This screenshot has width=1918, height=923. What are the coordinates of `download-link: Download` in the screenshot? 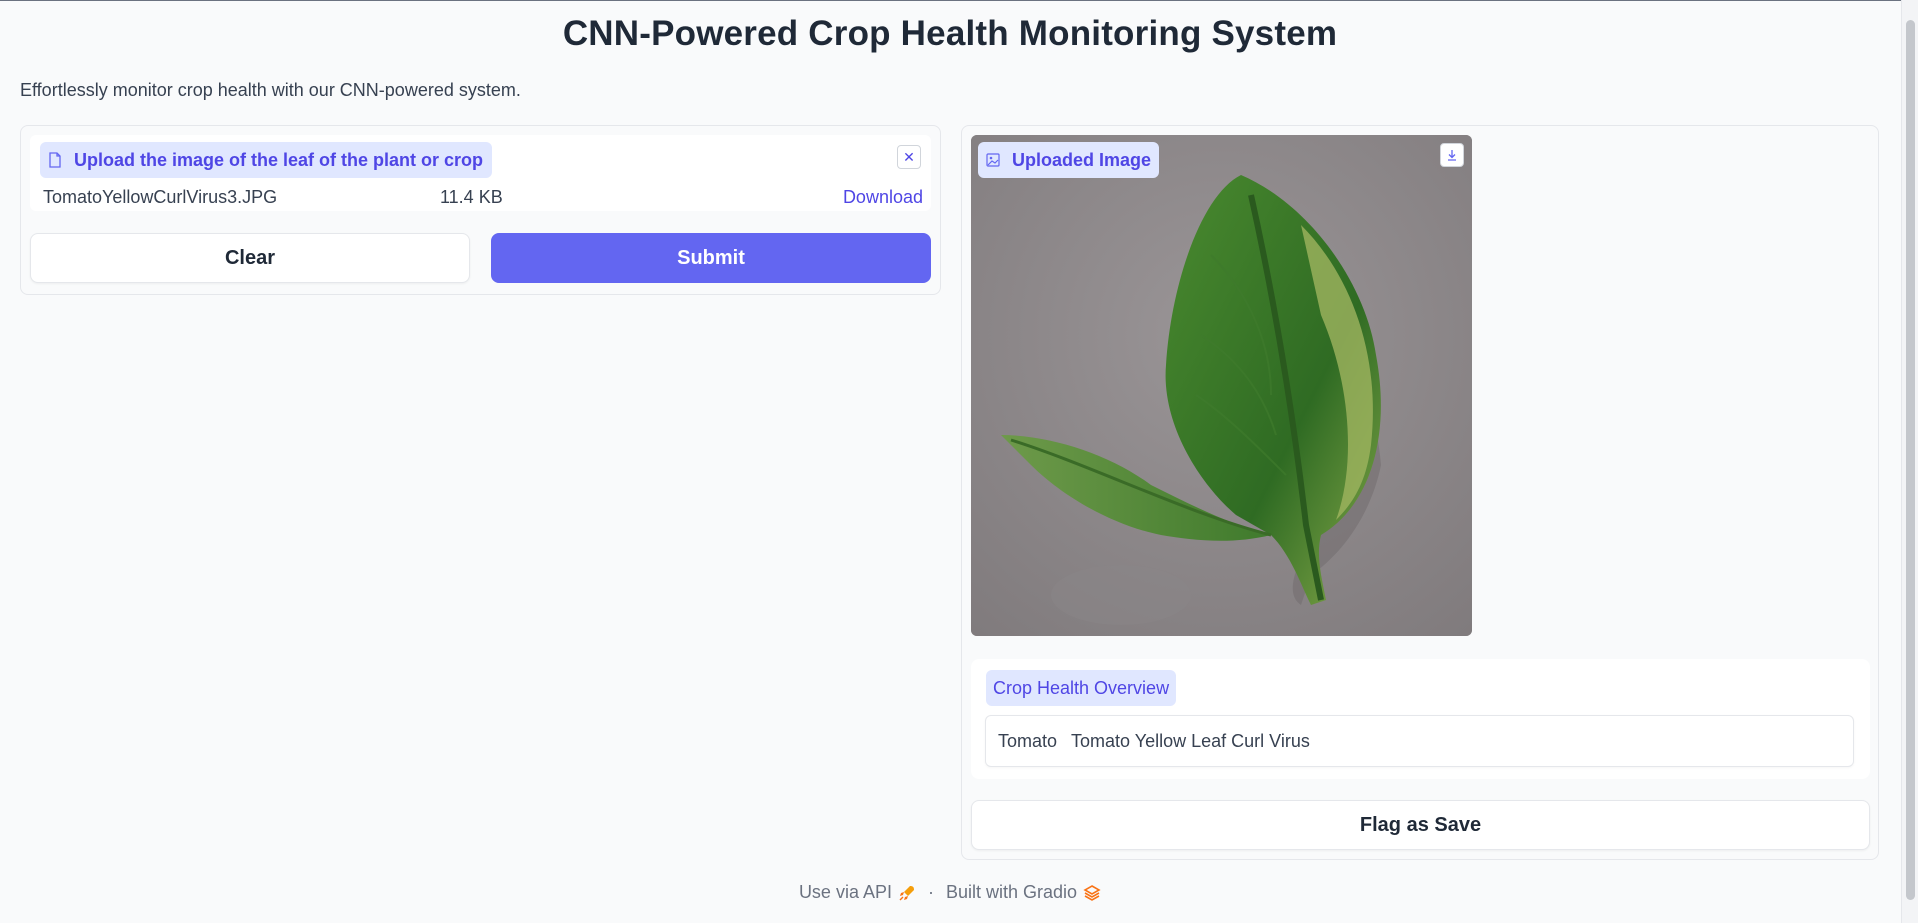 It's located at (883, 197).